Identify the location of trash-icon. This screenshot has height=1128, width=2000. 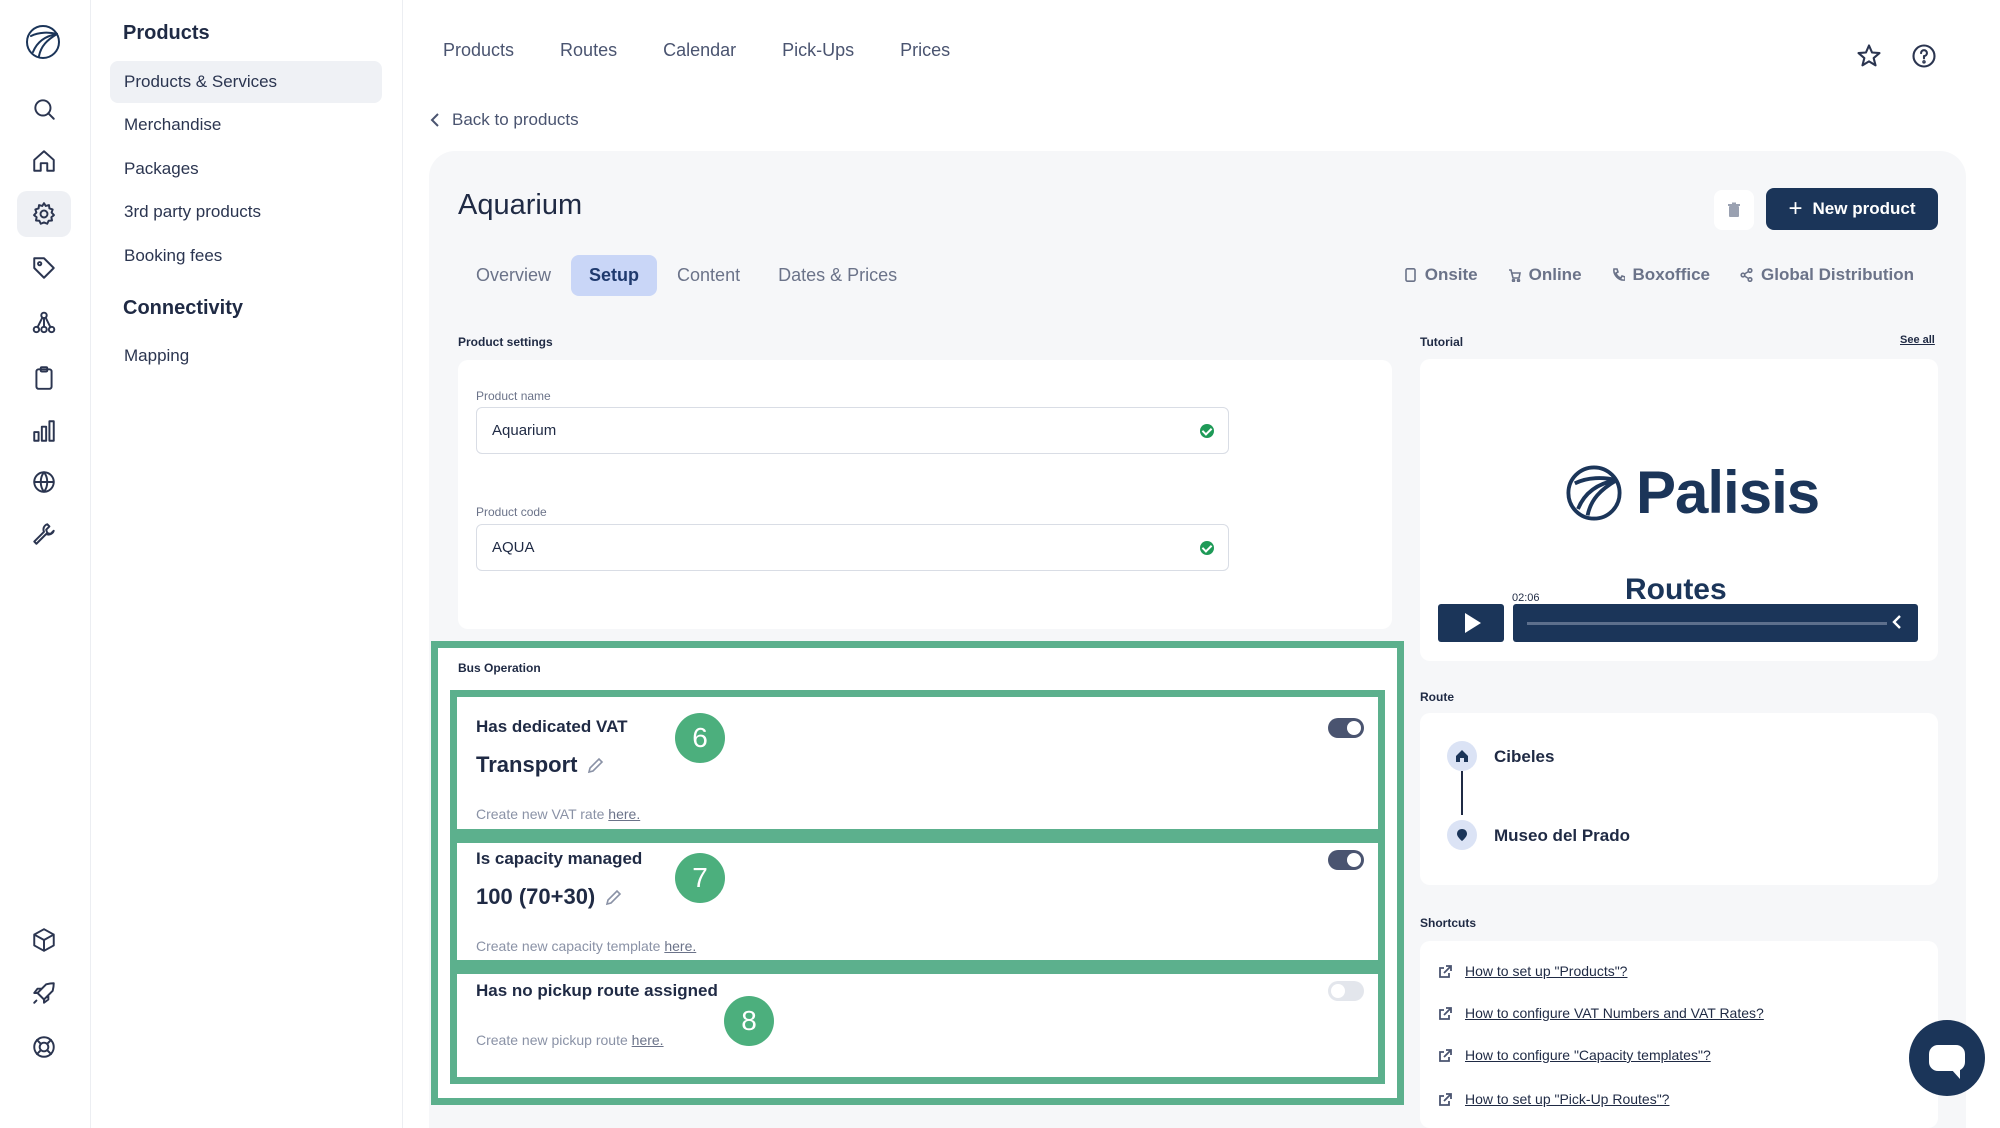
(1734, 209).